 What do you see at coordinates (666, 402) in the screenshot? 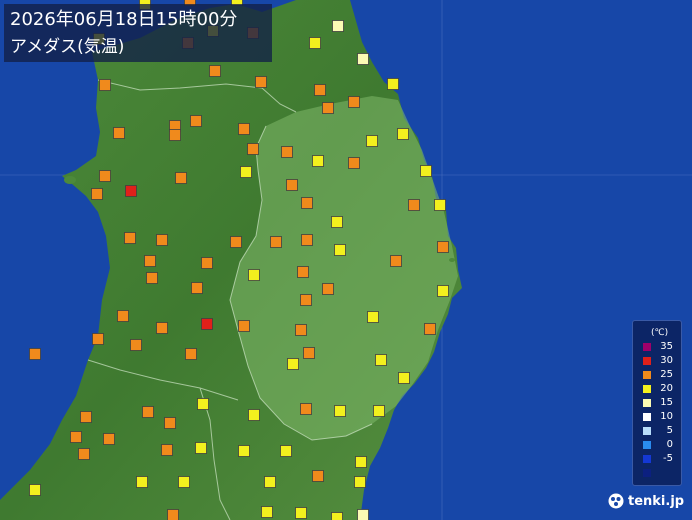
I see `legend-label: 15` at bounding box center [666, 402].